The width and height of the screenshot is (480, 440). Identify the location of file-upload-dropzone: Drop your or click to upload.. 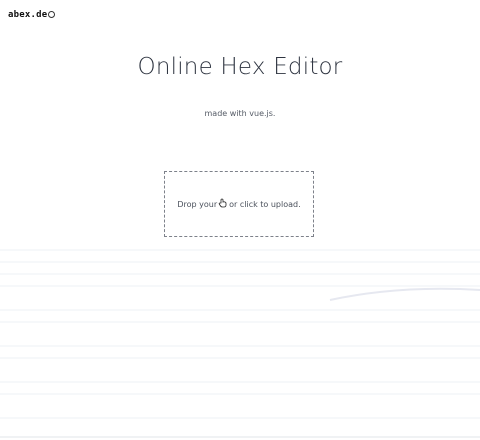
(239, 204).